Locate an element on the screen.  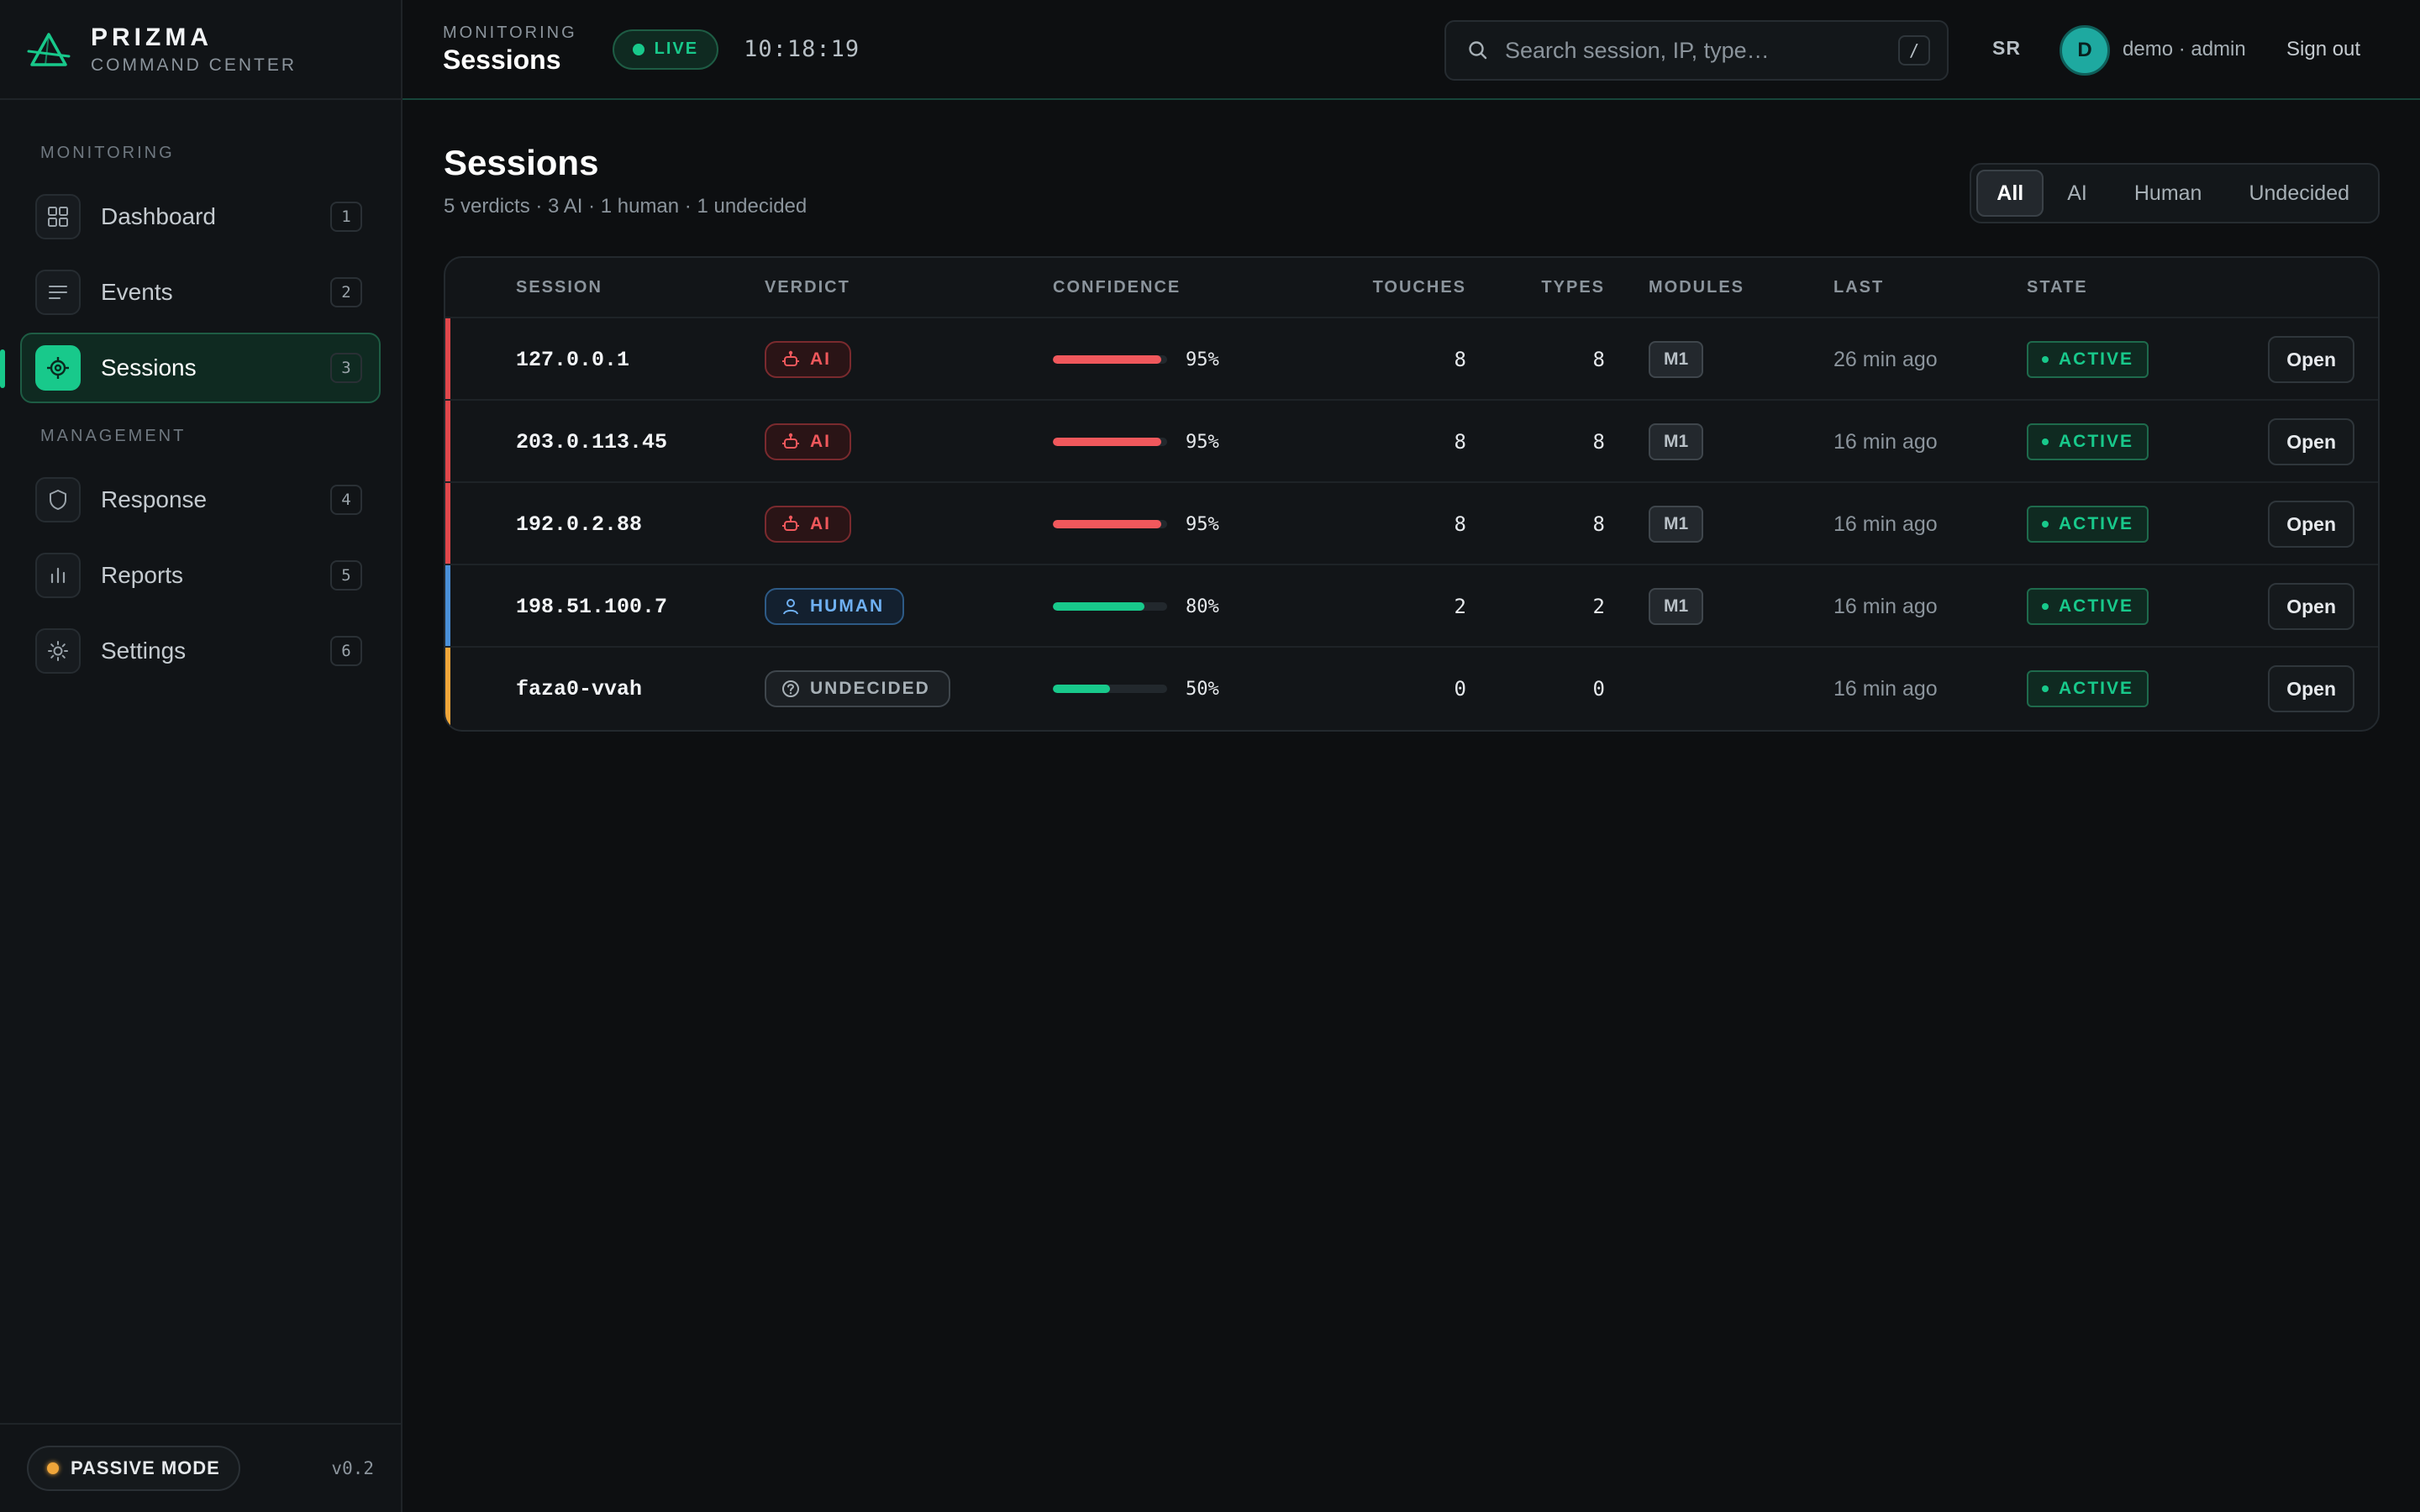
live-dot is located at coordinates (638, 49).